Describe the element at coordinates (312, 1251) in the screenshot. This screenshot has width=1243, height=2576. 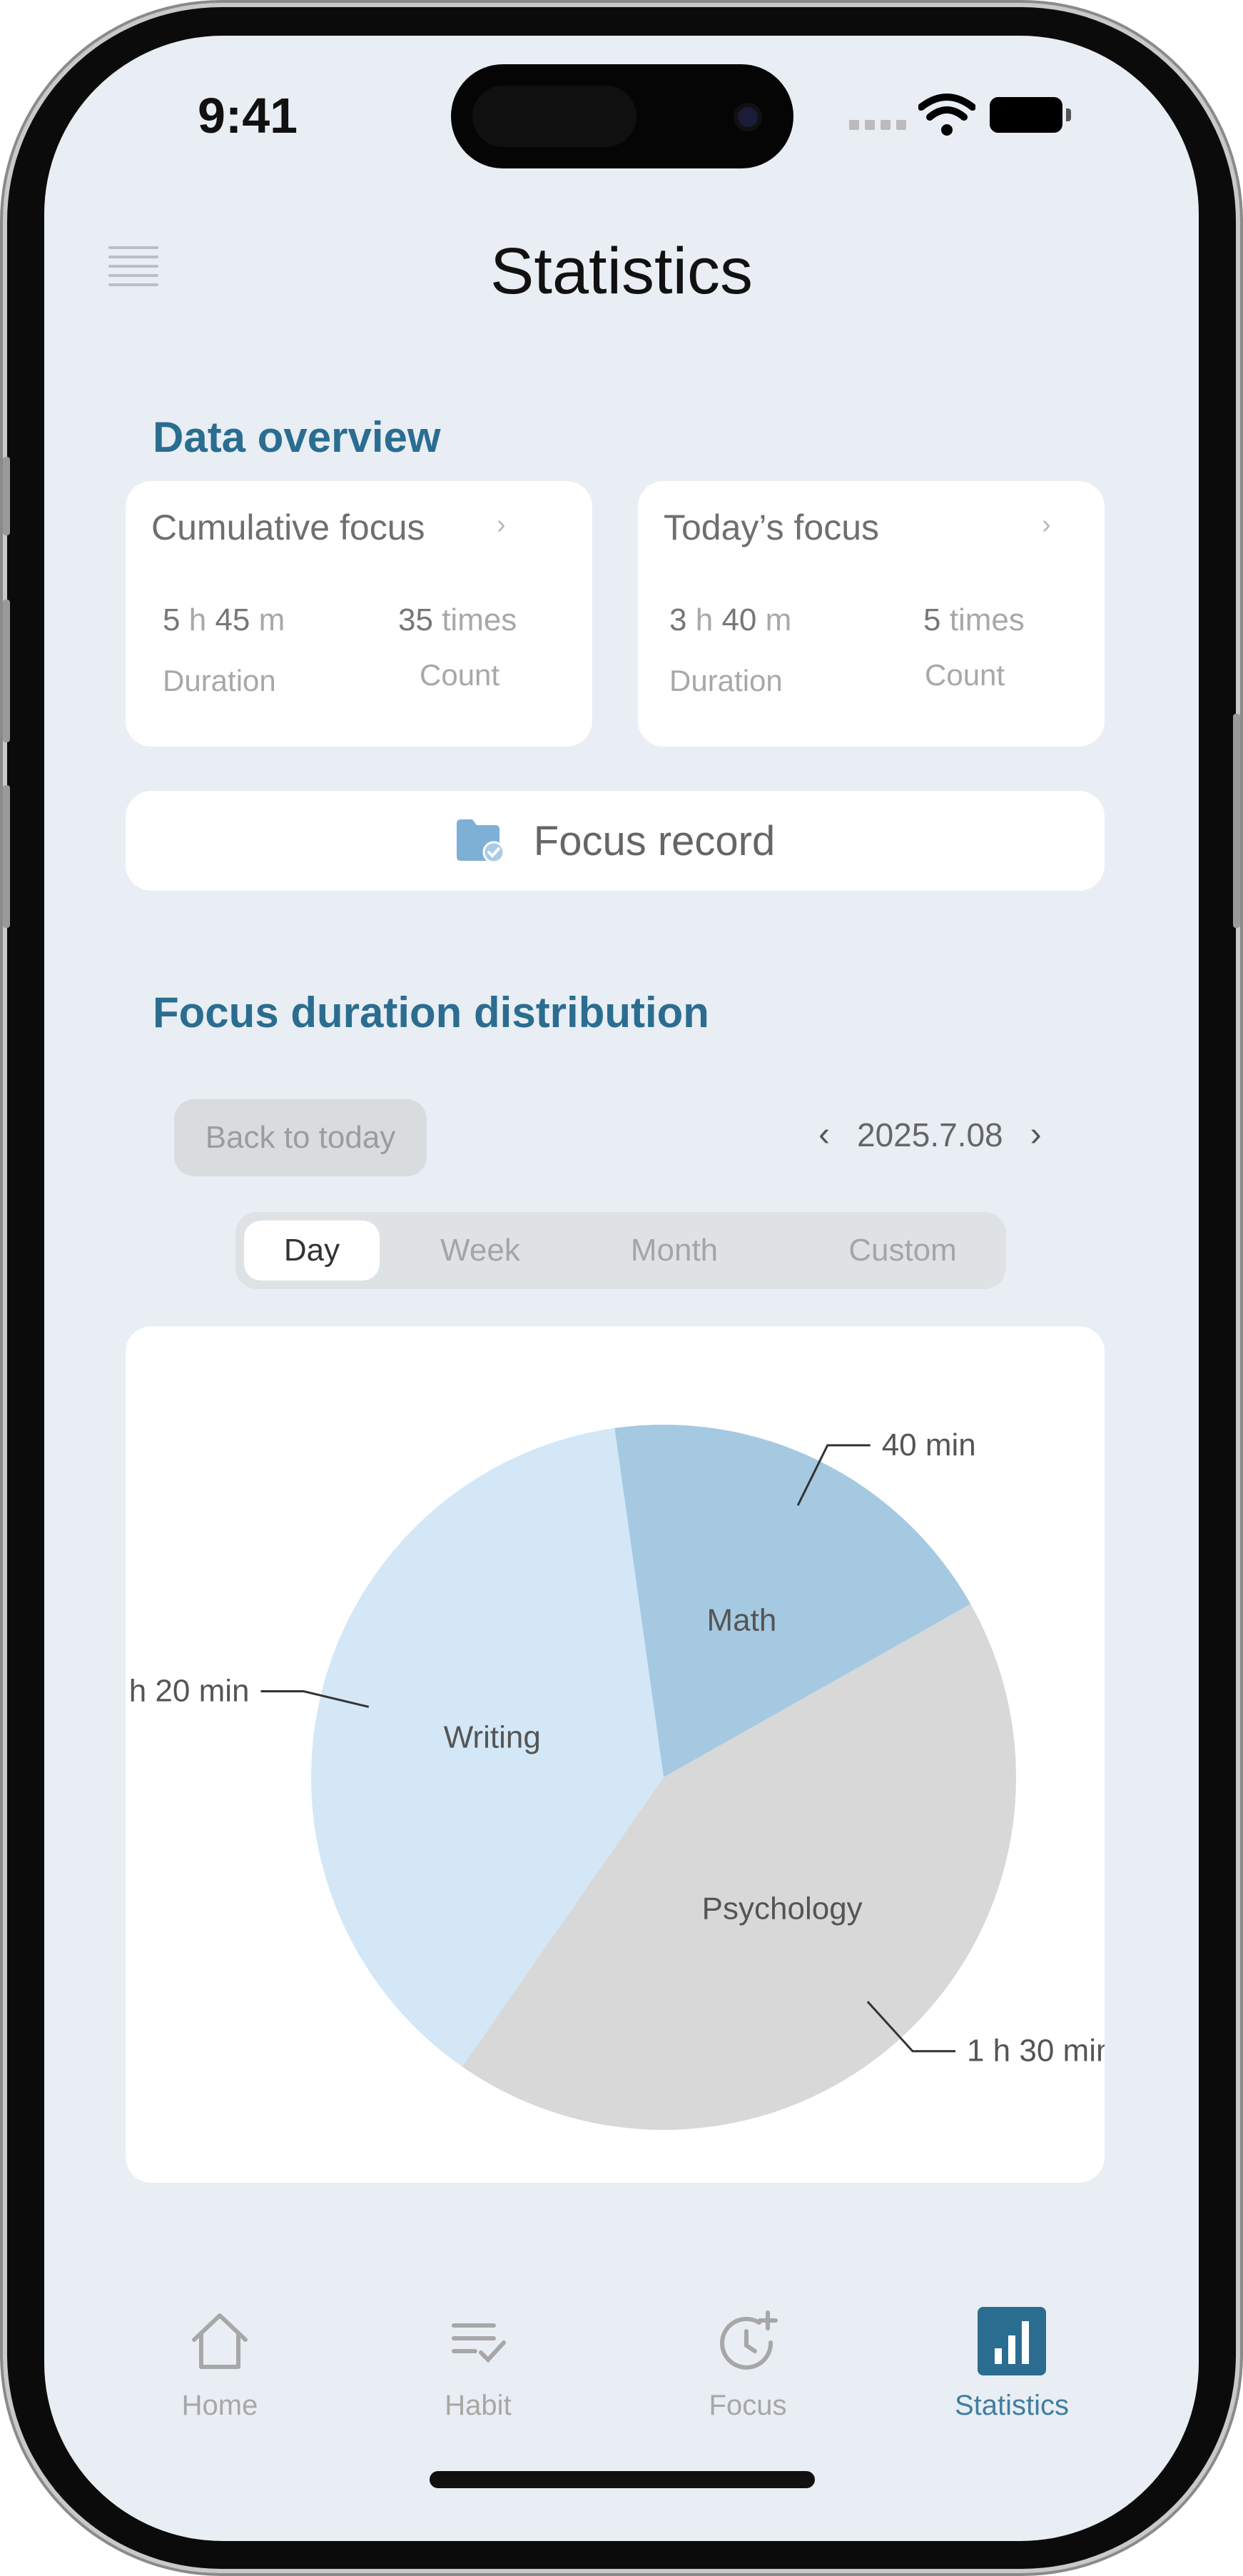
I see `segment-day: Day` at that location.